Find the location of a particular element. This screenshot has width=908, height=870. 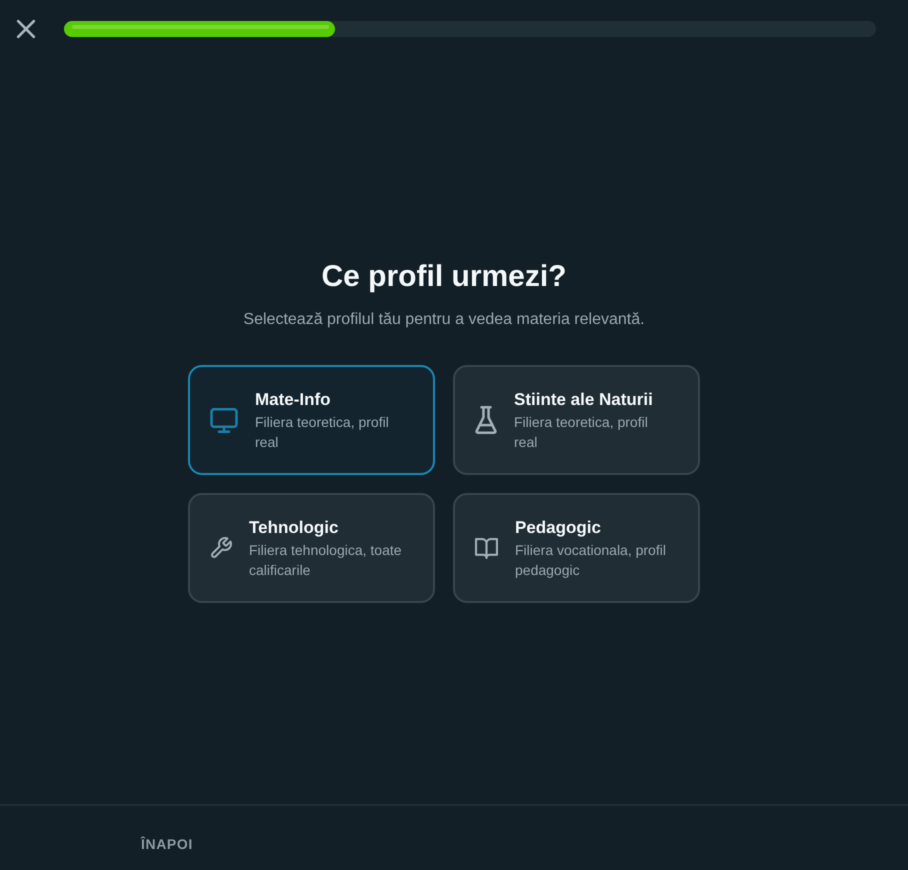

book-icon is located at coordinates (486, 548).